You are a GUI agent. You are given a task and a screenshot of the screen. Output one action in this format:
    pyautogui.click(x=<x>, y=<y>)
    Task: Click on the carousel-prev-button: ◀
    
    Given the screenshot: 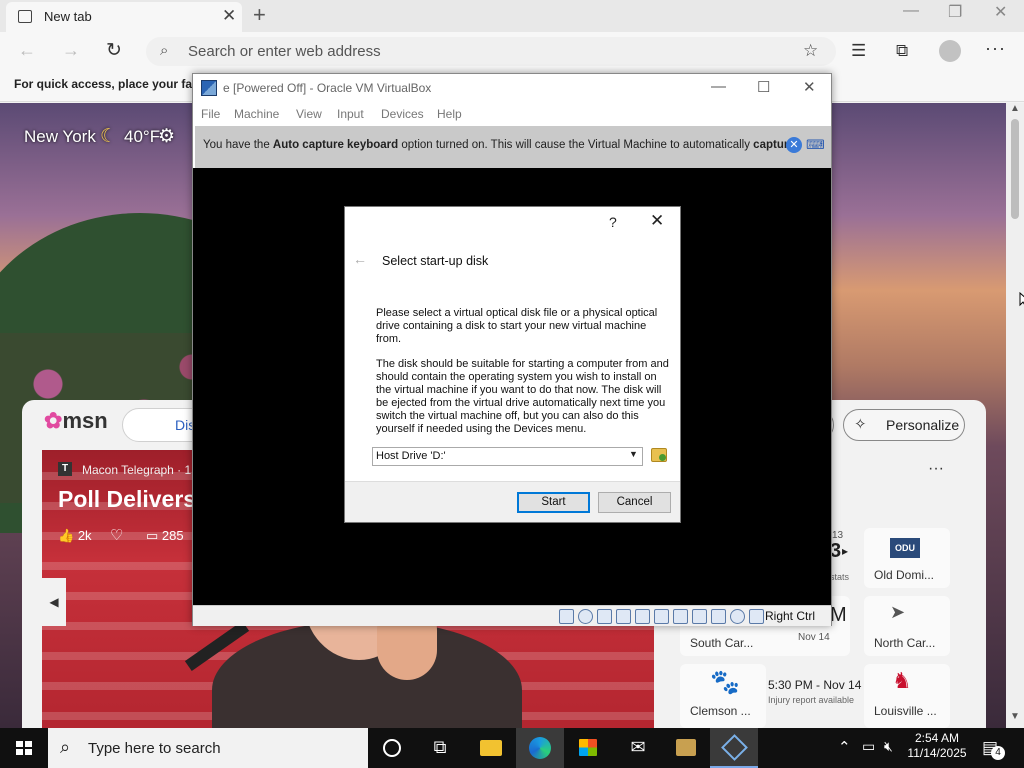 What is the action you would take?
    pyautogui.click(x=54, y=602)
    